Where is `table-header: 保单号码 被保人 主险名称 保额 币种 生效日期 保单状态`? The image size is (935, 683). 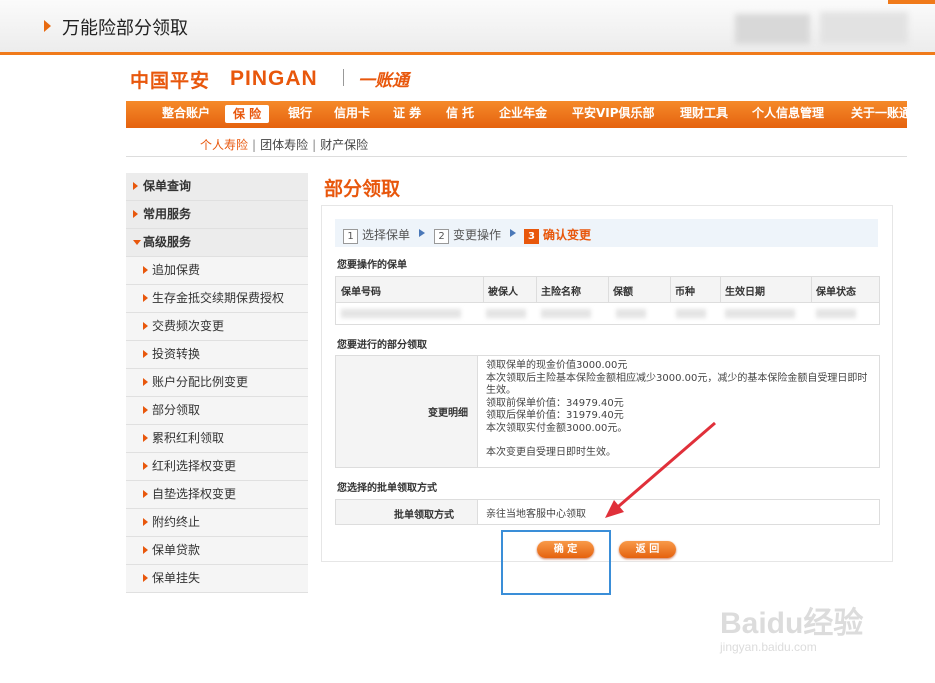 table-header: 保单号码 被保人 主险名称 保额 币种 生效日期 保单状态 is located at coordinates (607, 290).